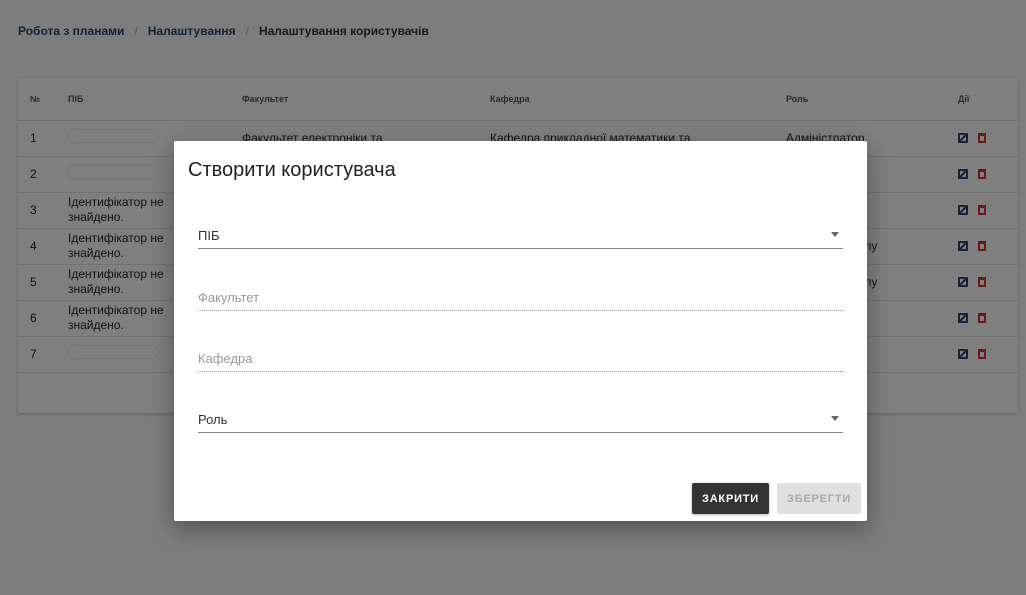  Describe the element at coordinates (292, 170) in the screenshot. I see `dialog-title: Створити користувача` at that location.